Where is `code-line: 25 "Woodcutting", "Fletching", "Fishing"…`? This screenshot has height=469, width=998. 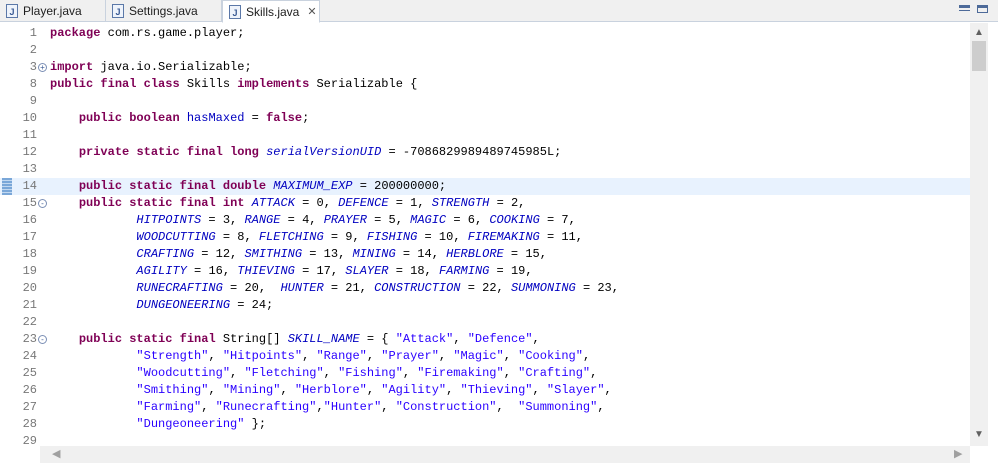 code-line: 25 "Woodcutting", "Fletching", "Fishing"… is located at coordinates (485, 373).